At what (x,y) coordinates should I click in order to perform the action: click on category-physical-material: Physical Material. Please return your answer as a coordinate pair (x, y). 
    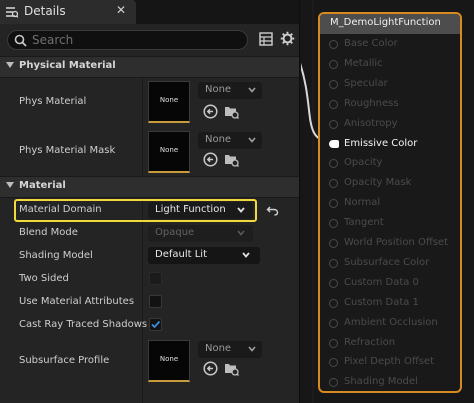
    Looking at the image, I should click on (149, 67).